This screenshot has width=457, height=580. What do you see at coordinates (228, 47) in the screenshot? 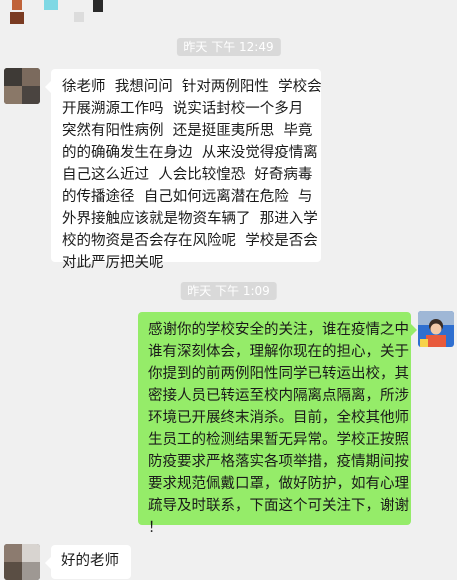
I see `timestamp: 昨天 下午 12:49` at bounding box center [228, 47].